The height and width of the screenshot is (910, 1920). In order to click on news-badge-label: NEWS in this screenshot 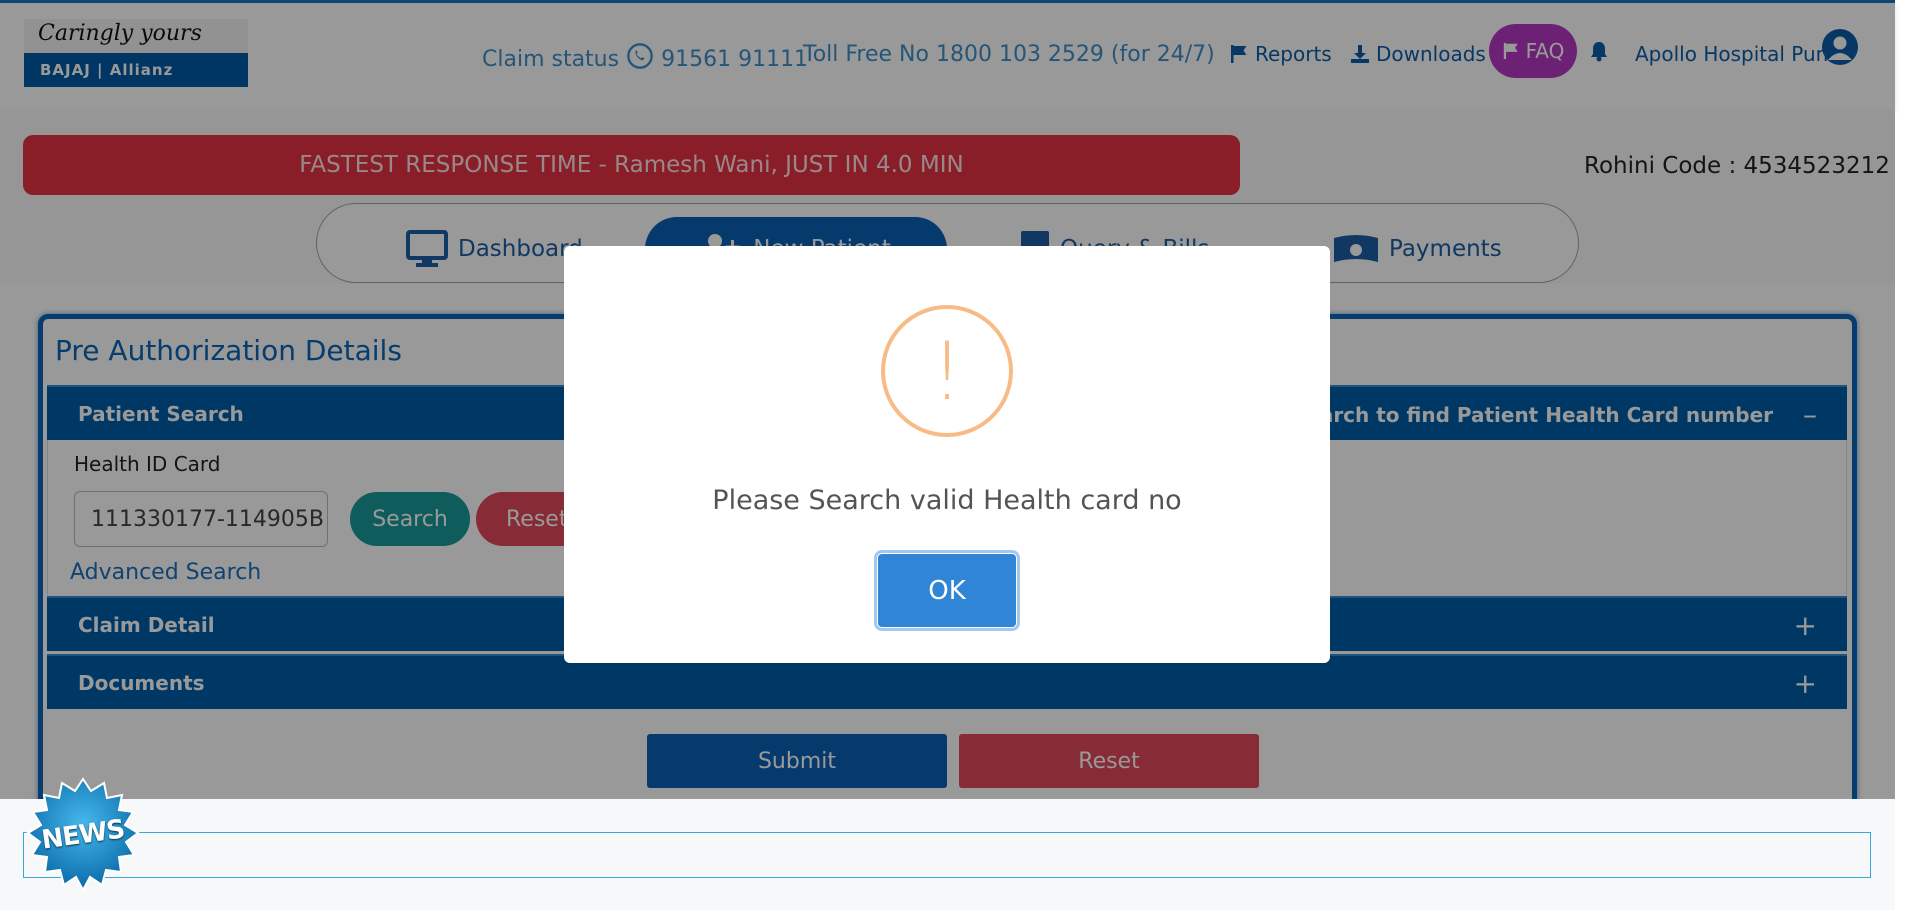, I will do `click(83, 835)`.